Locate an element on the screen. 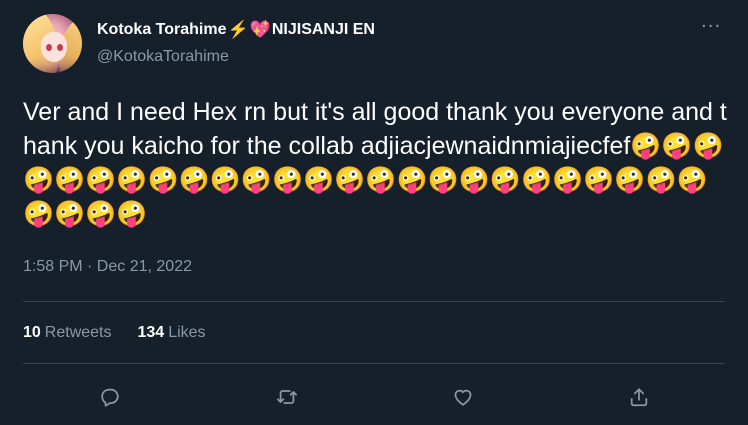  action-bar is located at coordinates (374, 397).